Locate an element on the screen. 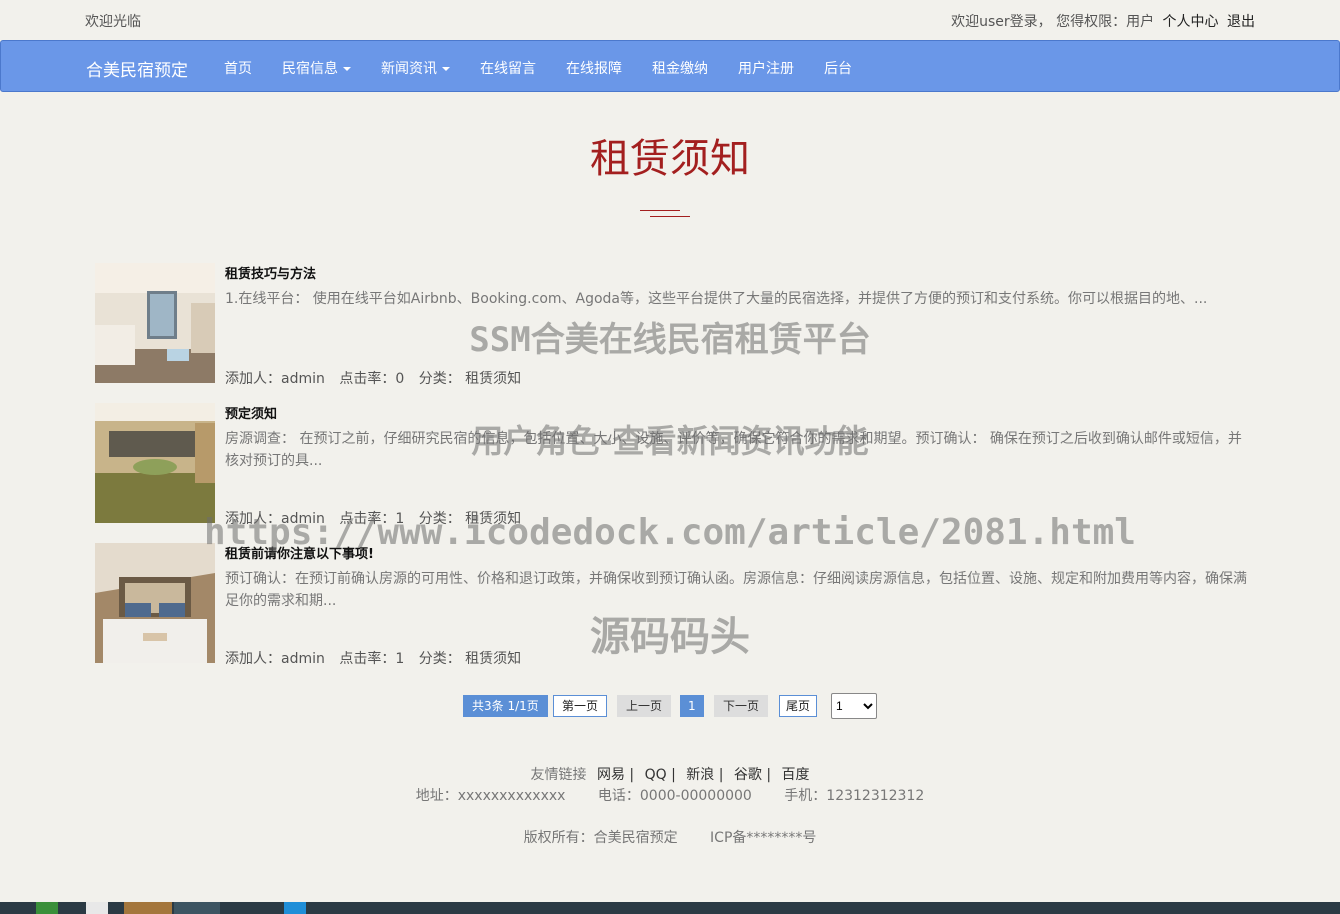 The width and height of the screenshot is (1340, 914). logout-link: 退出 is located at coordinates (1241, 22).